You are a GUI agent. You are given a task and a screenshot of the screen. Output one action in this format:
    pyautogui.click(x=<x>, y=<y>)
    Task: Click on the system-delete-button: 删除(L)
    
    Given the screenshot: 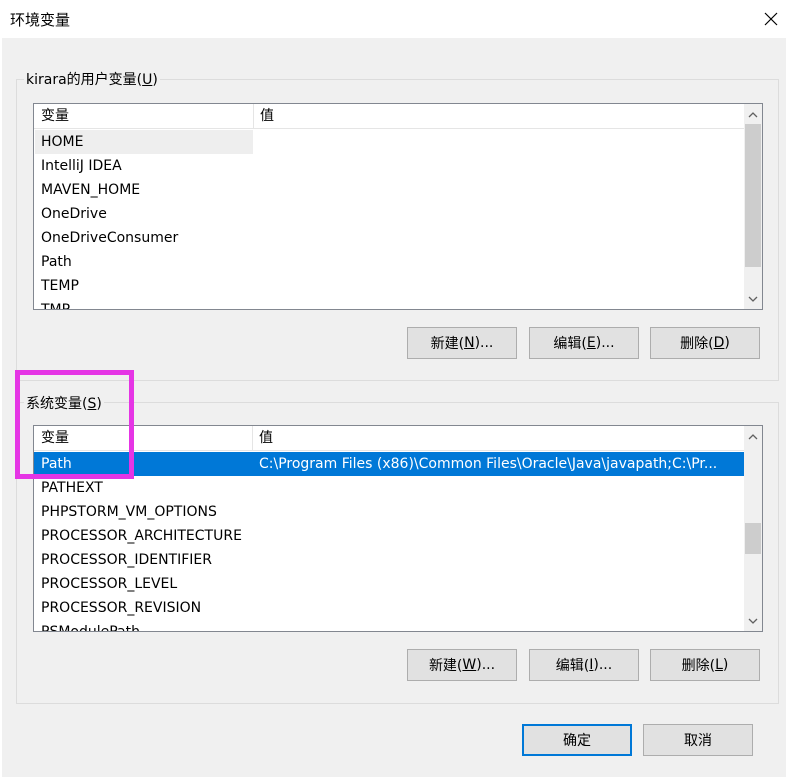 What is the action you would take?
    pyautogui.click(x=705, y=665)
    